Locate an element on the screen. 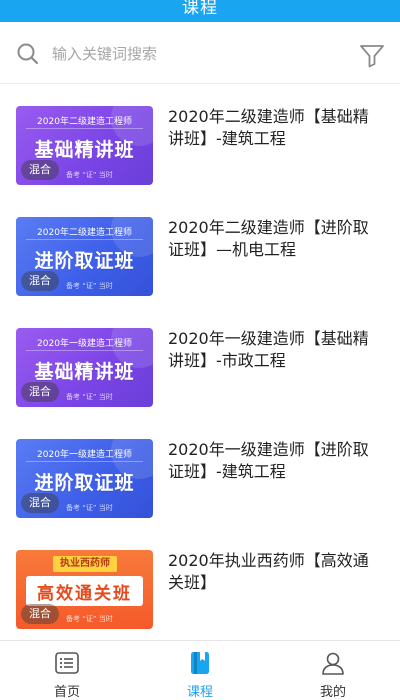 The width and height of the screenshot is (400, 700). tab-courses: 课程 is located at coordinates (200, 670).